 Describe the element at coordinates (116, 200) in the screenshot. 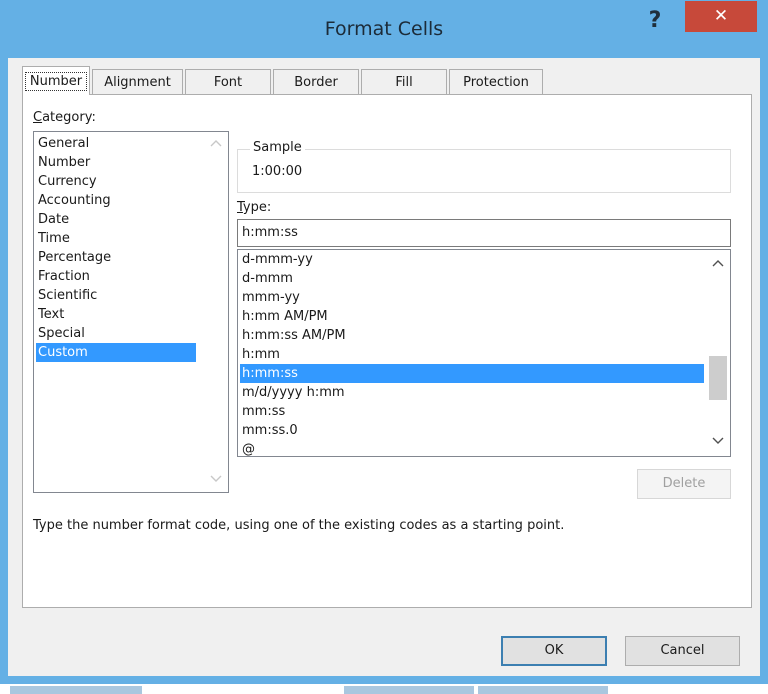

I see `list-item: Accounting` at that location.